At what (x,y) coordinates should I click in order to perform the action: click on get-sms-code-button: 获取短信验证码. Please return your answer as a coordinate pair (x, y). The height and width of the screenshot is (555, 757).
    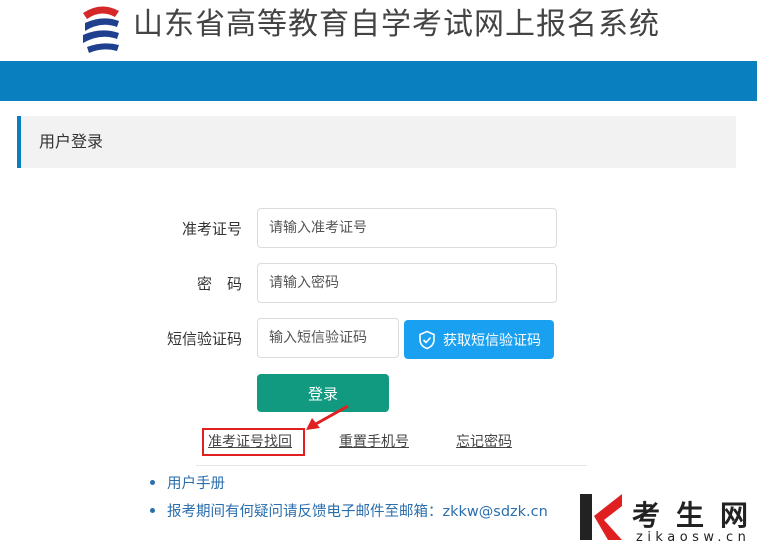
    Looking at the image, I should click on (479, 339).